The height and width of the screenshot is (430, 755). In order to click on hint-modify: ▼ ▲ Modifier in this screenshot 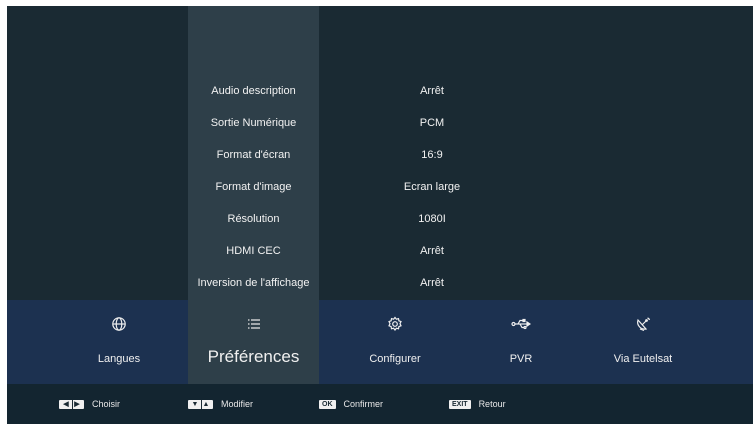, I will do `click(220, 404)`.